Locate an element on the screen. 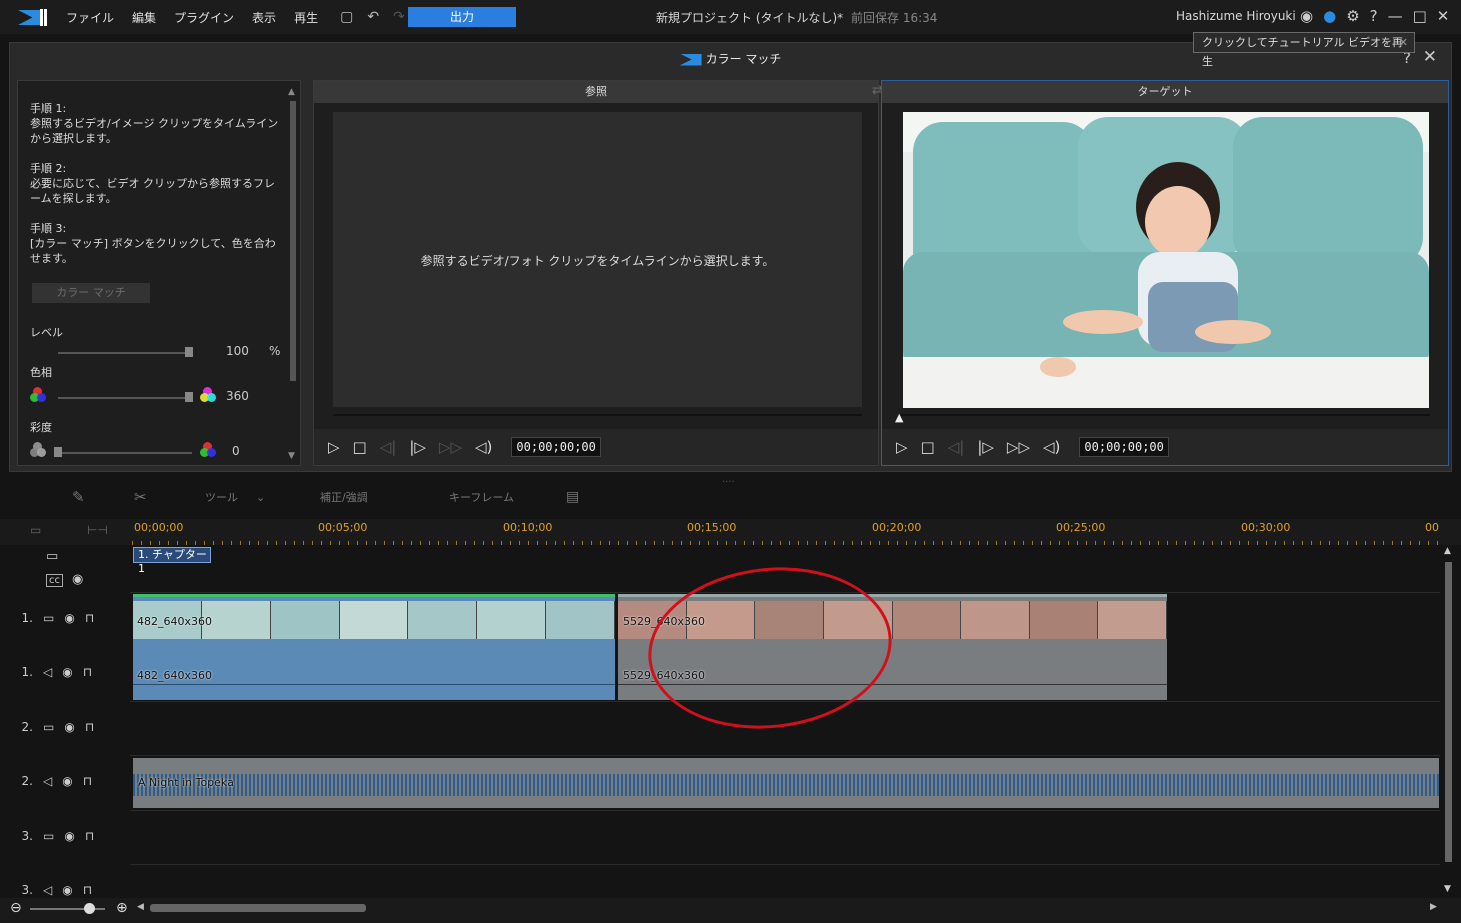 The height and width of the screenshot is (923, 1461). chapter-marker: 1. チャプター 1 is located at coordinates (172, 561).